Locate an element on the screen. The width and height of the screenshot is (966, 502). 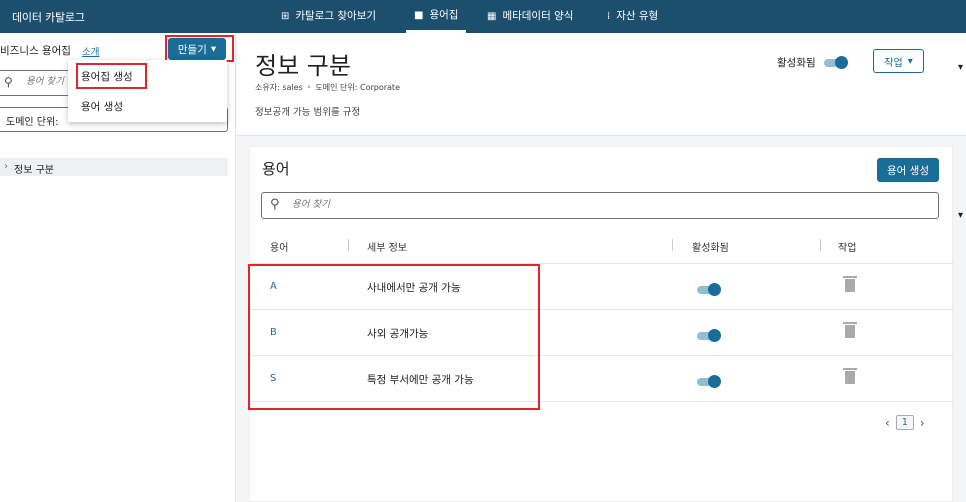
tab-asset-types: ⁞ 자산 유형 is located at coordinates (632, 16).